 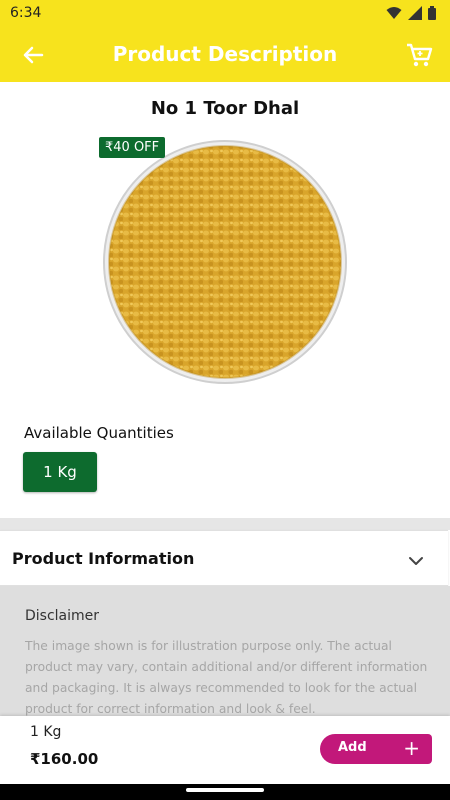 I want to click on app-bar: Product Description, so click(x=225, y=55).